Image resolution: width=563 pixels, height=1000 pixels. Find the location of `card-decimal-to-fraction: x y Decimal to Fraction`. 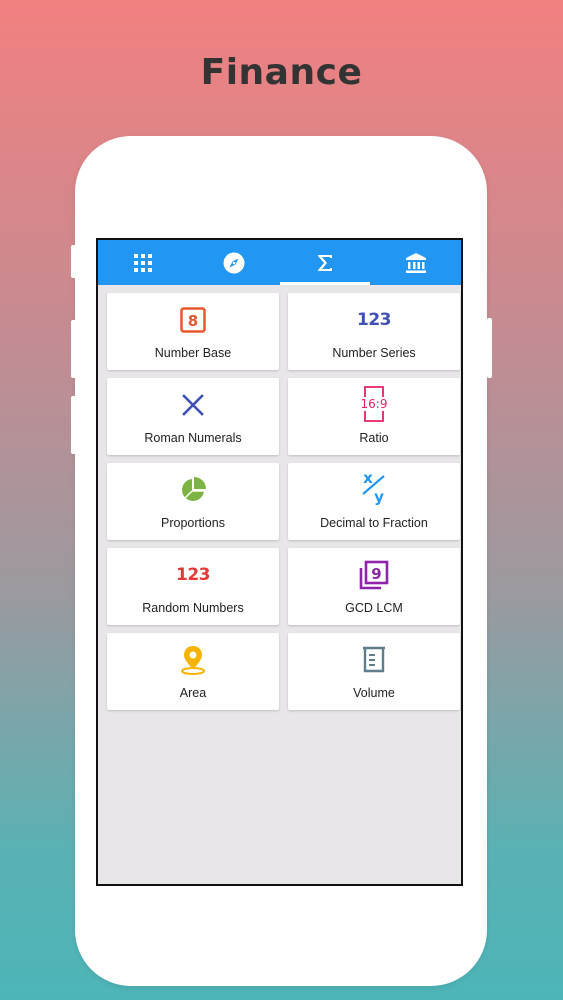

card-decimal-to-fraction: x y Decimal to Fraction is located at coordinates (374, 501).